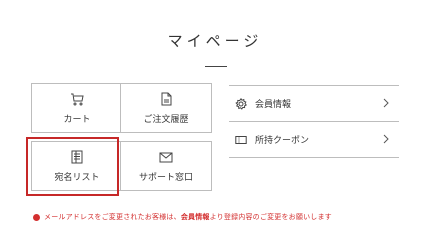  What do you see at coordinates (112, 217) in the screenshot?
I see `notice-prefix: メールアドレスをご変更されたお客様は、` at bounding box center [112, 217].